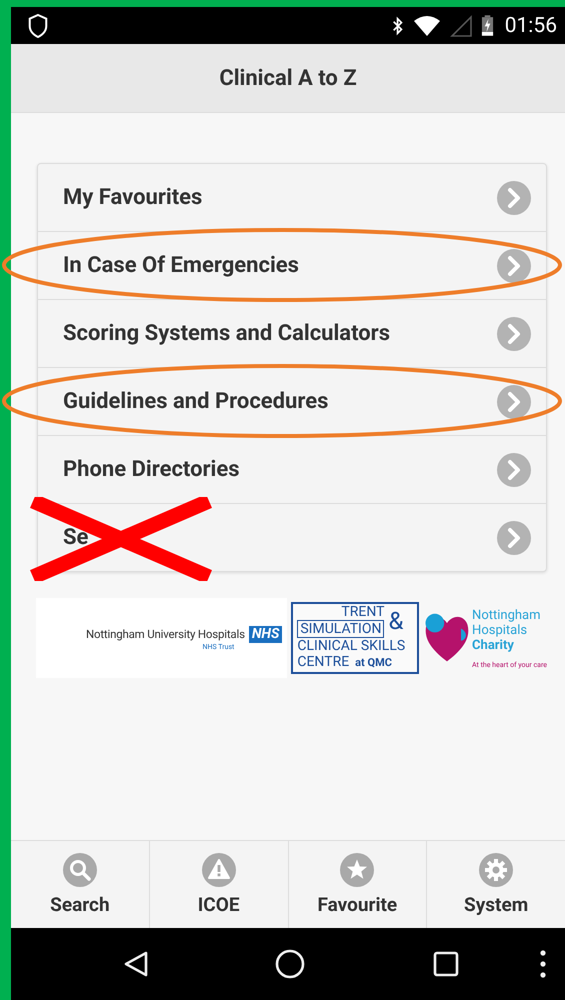 This screenshot has height=1000, width=565. What do you see at coordinates (507, 615) in the screenshot?
I see `logo-text: Nottingham` at bounding box center [507, 615].